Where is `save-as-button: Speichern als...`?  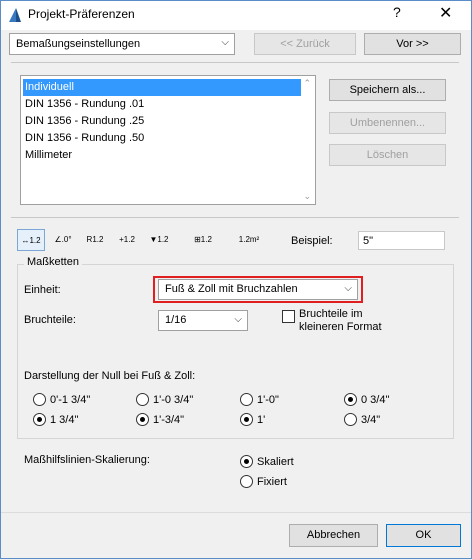 save-as-button: Speichern als... is located at coordinates (387, 90).